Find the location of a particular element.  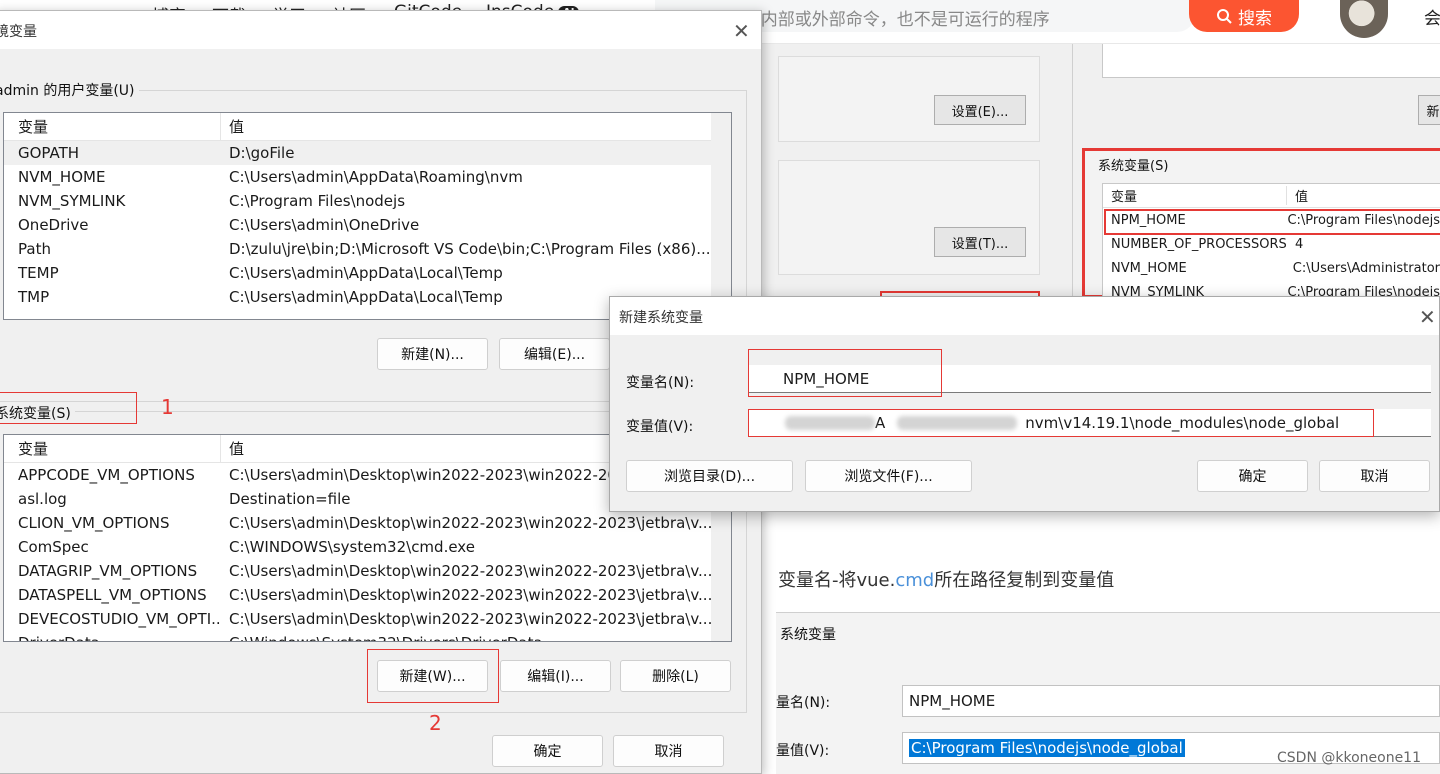

table-row: NUMBER_OF_PROCESSORS 4 is located at coordinates (1271, 244).